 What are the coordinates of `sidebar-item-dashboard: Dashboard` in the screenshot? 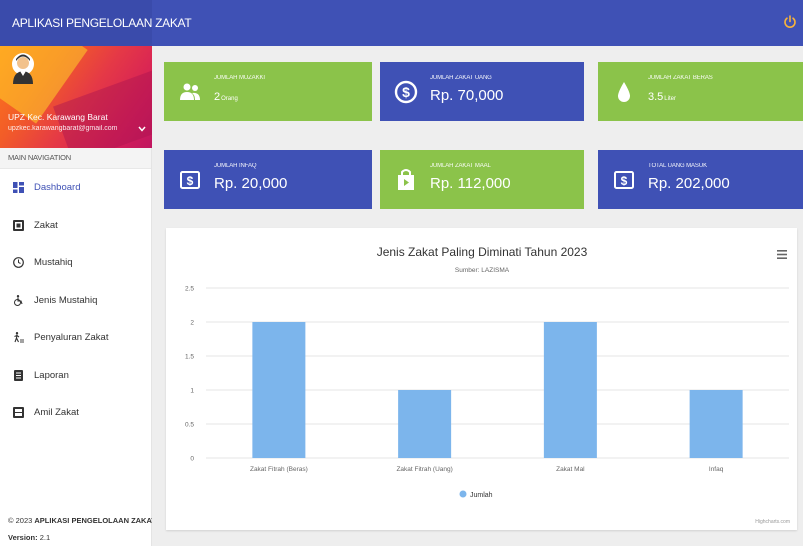 It's located at (75, 188).